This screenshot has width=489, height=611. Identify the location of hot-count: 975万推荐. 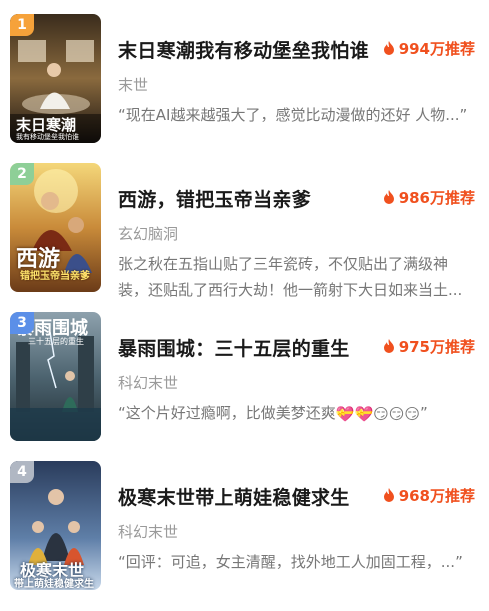
(429, 346).